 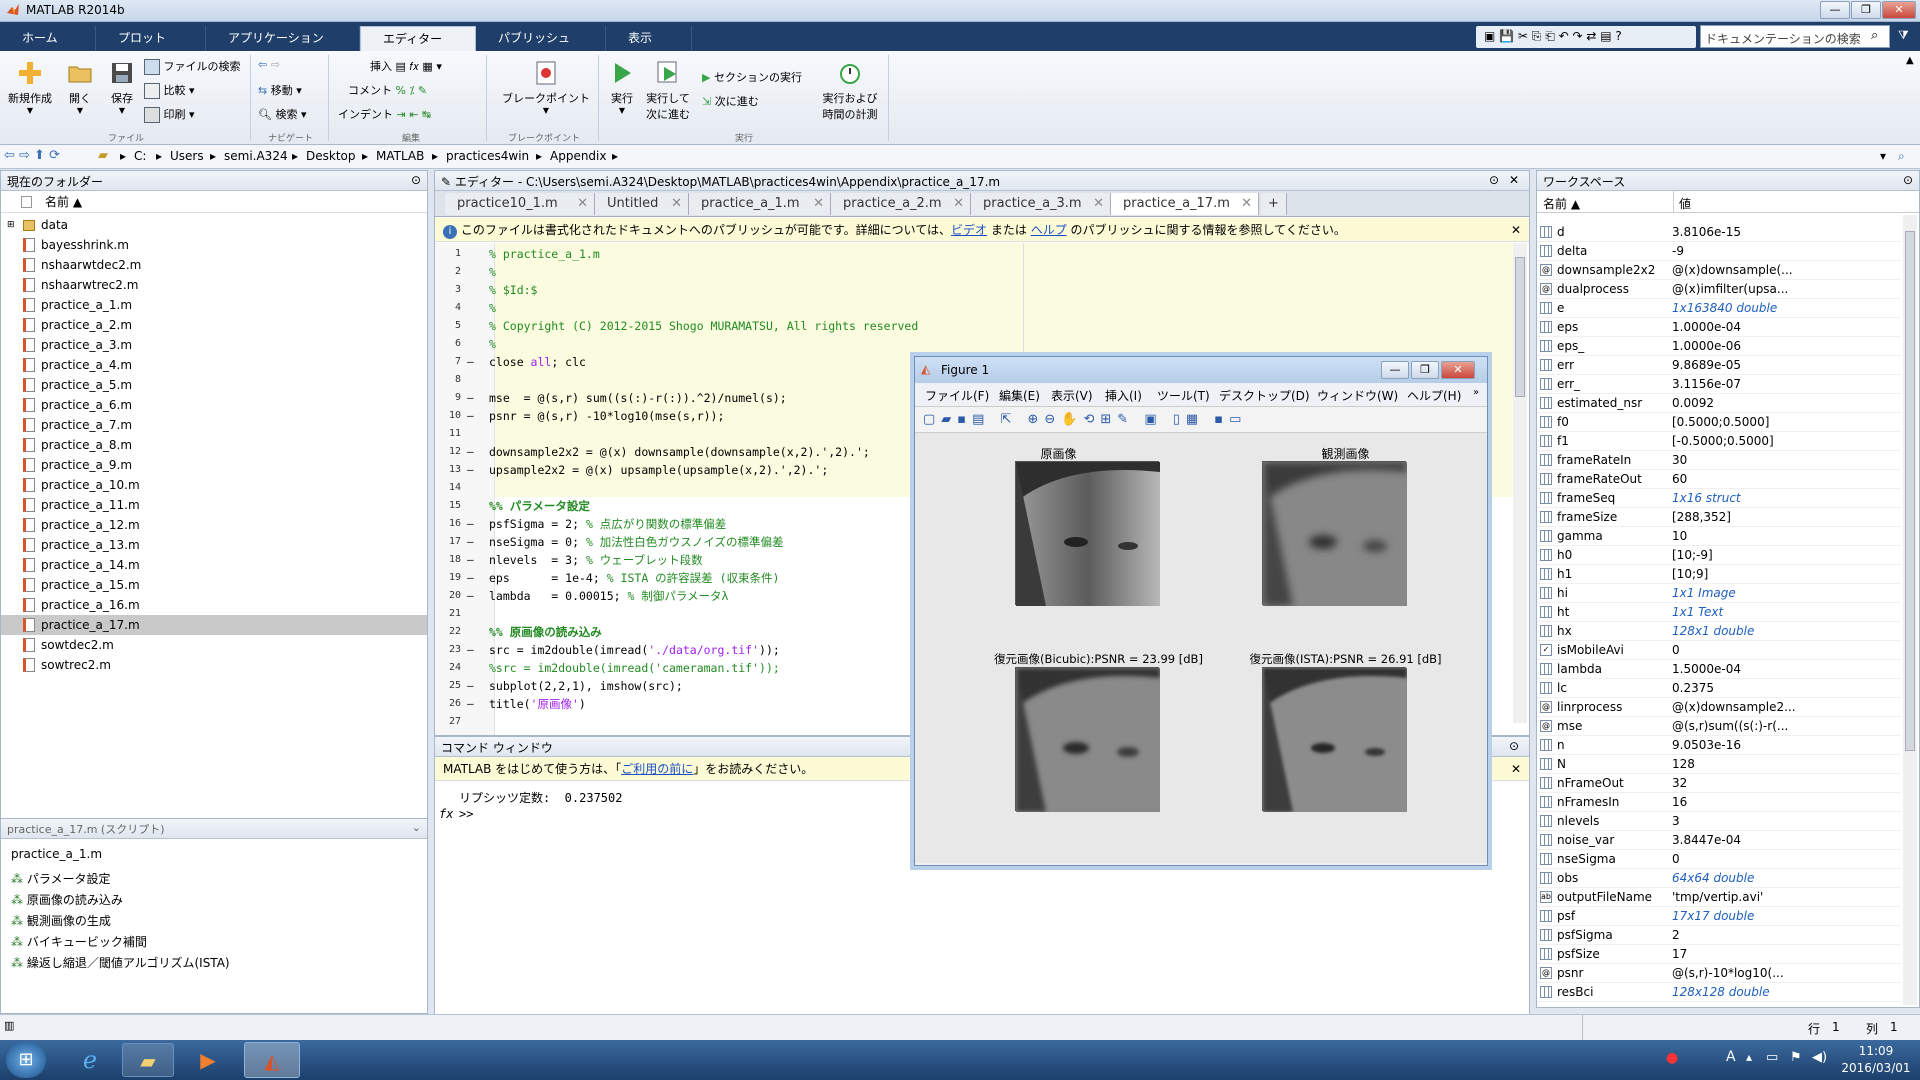 I want to click on flag-icon: ⚑, so click(x=1796, y=1057).